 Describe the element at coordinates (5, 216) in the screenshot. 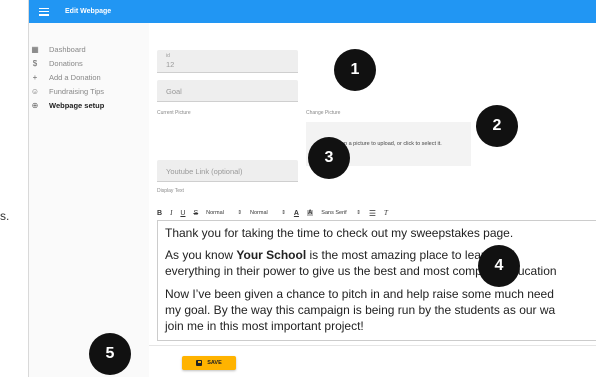

I see `stray-text: s.` at that location.